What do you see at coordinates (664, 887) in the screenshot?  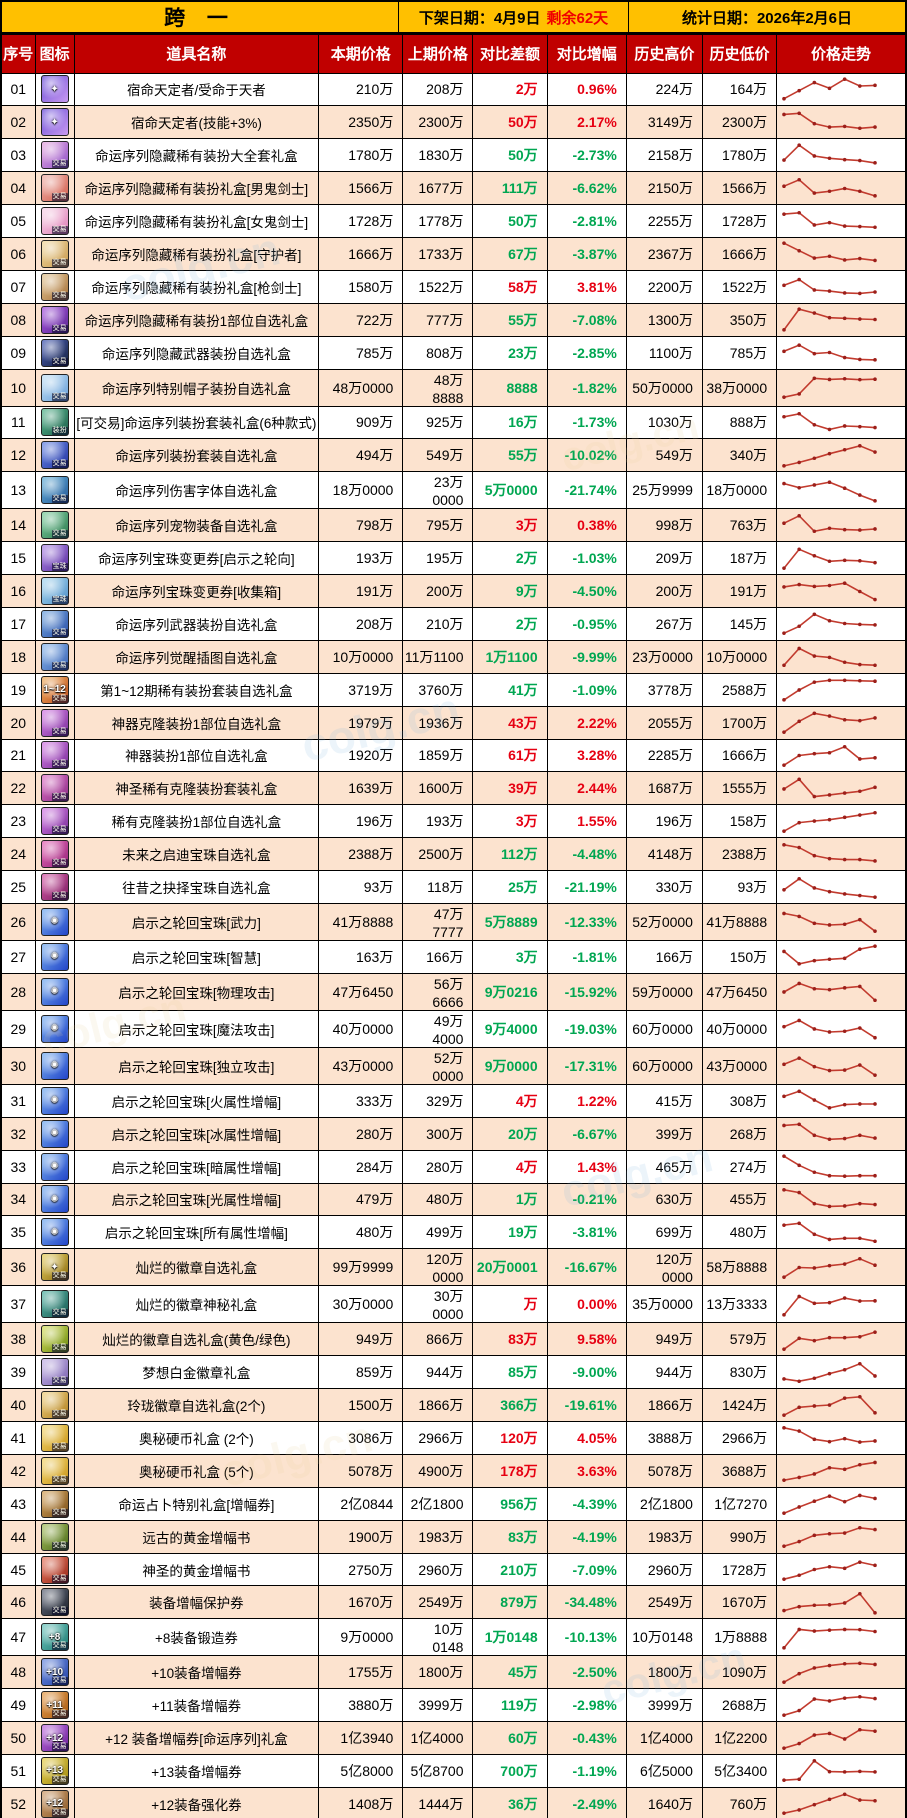 I see `history-high: 330万` at bounding box center [664, 887].